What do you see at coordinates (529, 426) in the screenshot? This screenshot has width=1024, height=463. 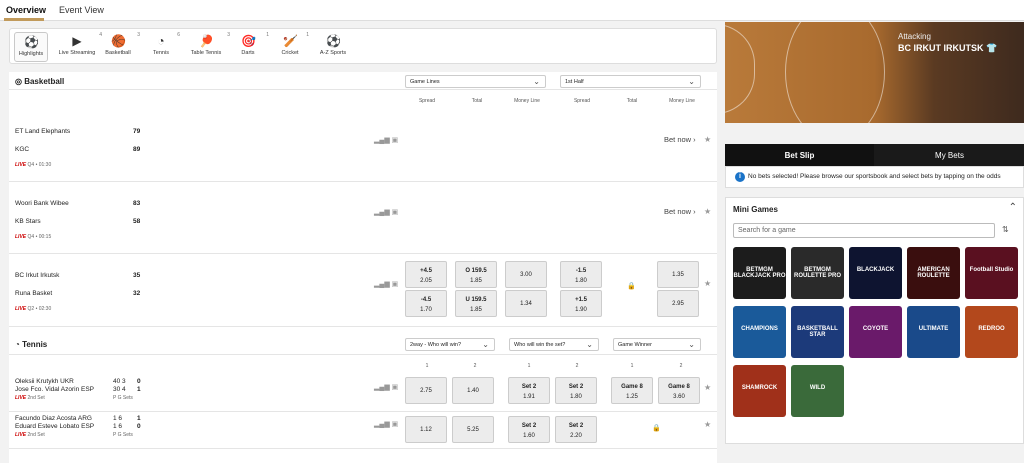 I see `odds-line: Set 2` at bounding box center [529, 426].